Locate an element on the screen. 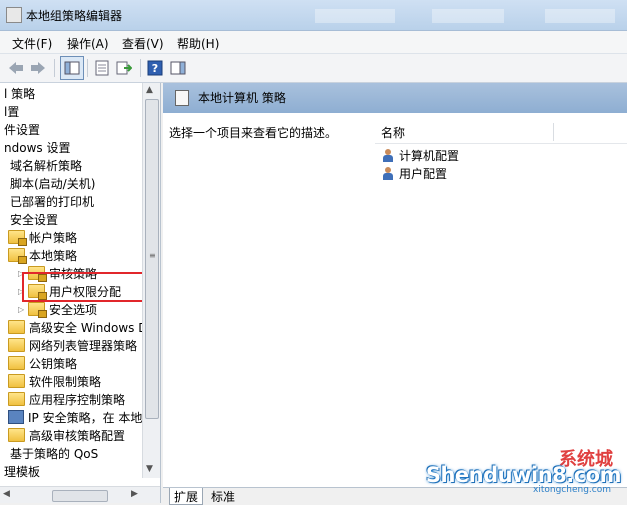 This screenshot has height=505, width=627. forward-button is located at coordinates (38, 68).